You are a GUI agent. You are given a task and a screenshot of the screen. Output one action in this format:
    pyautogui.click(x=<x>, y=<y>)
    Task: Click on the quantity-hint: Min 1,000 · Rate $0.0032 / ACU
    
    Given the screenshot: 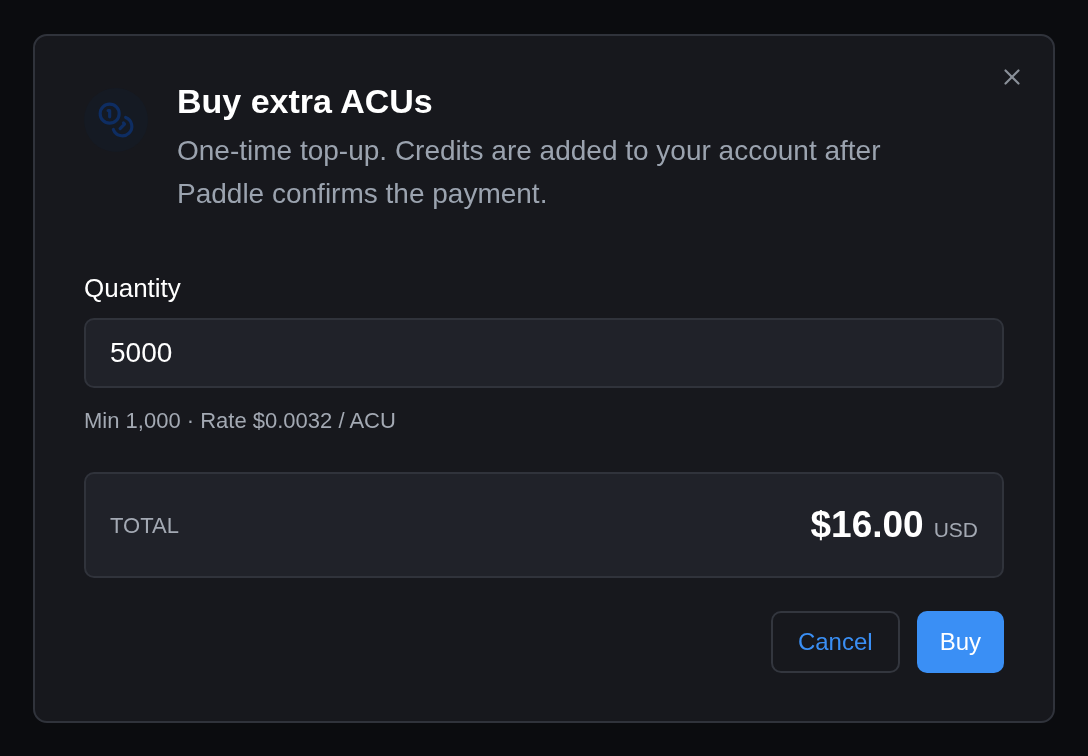 What is the action you would take?
    pyautogui.click(x=240, y=421)
    